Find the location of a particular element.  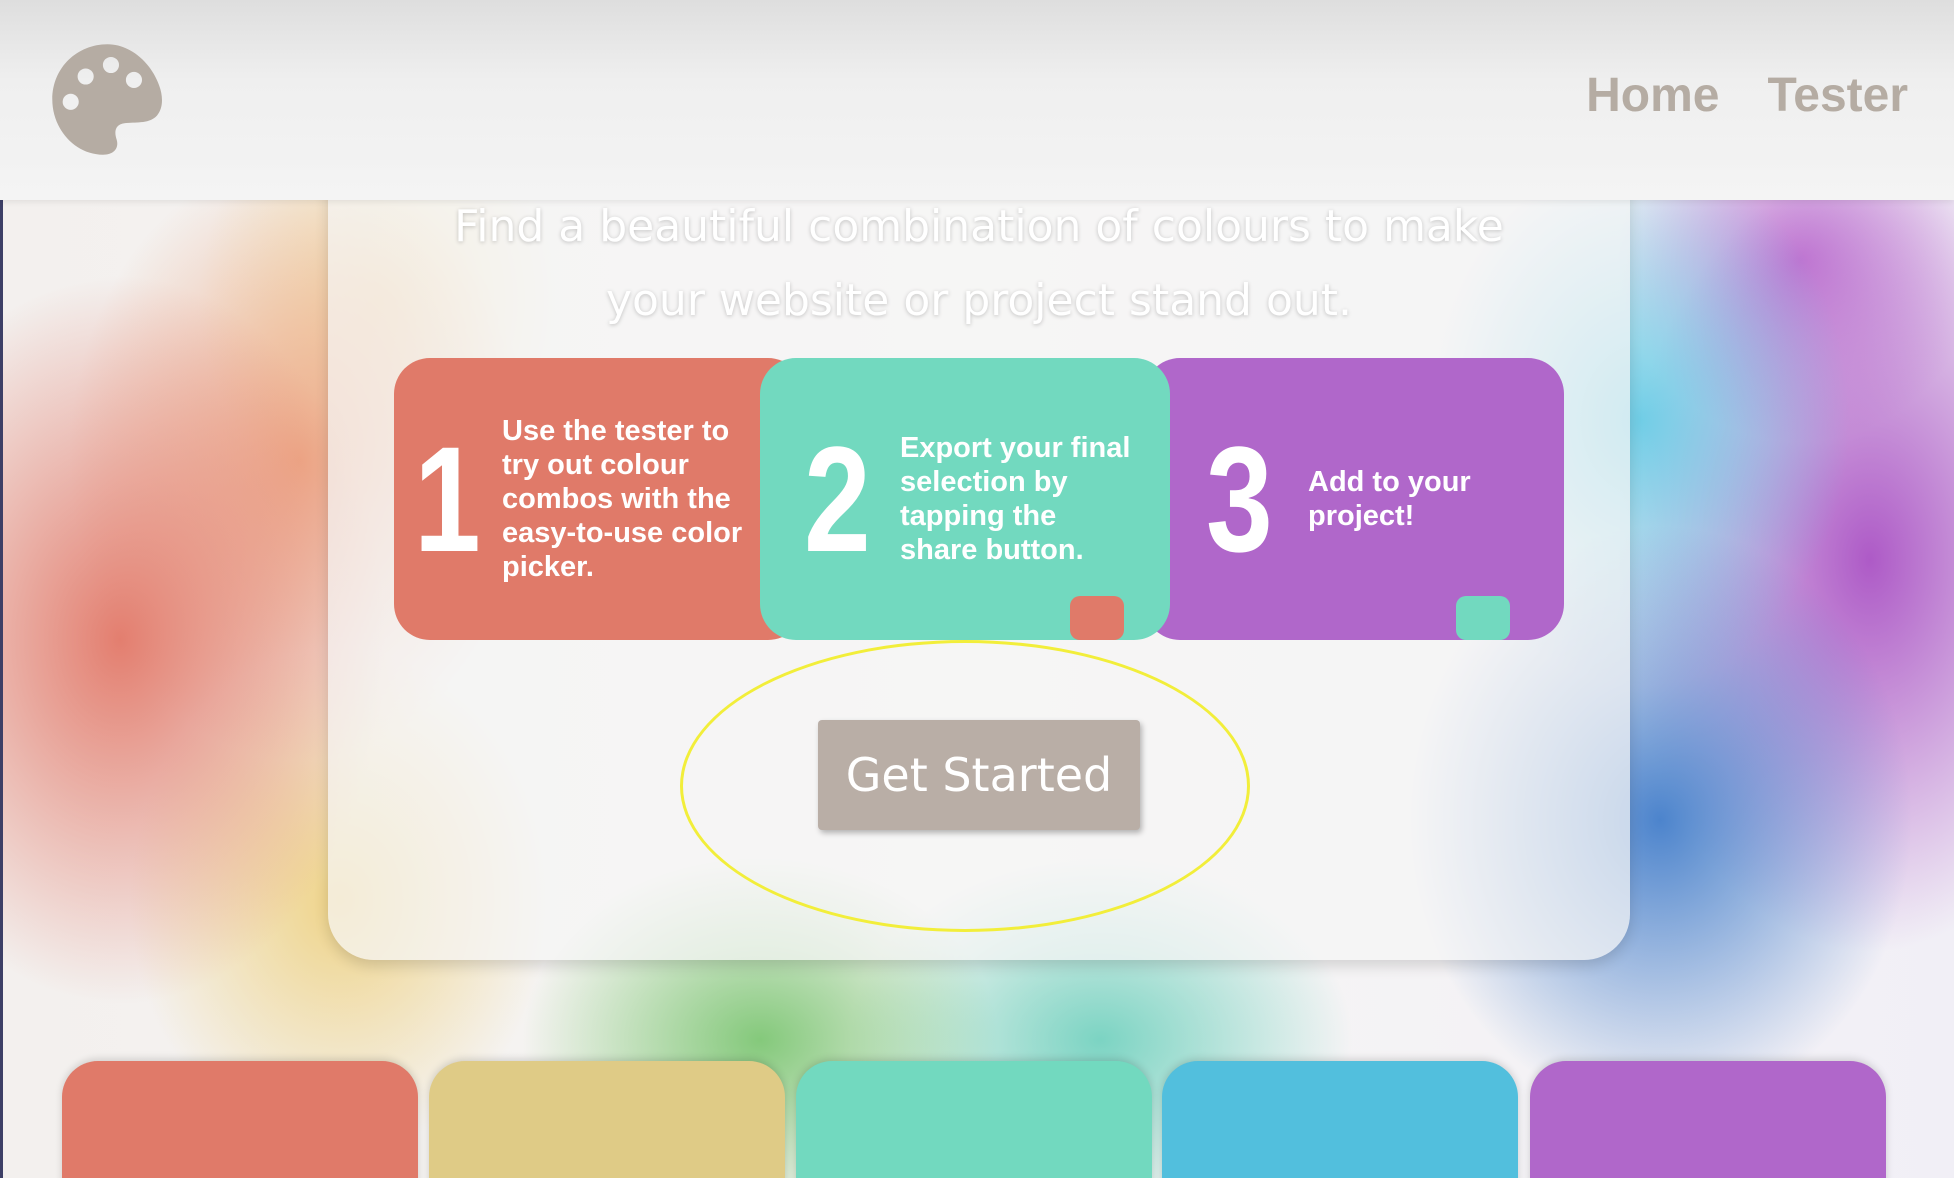

swatch-blue is located at coordinates (1340, 1119).